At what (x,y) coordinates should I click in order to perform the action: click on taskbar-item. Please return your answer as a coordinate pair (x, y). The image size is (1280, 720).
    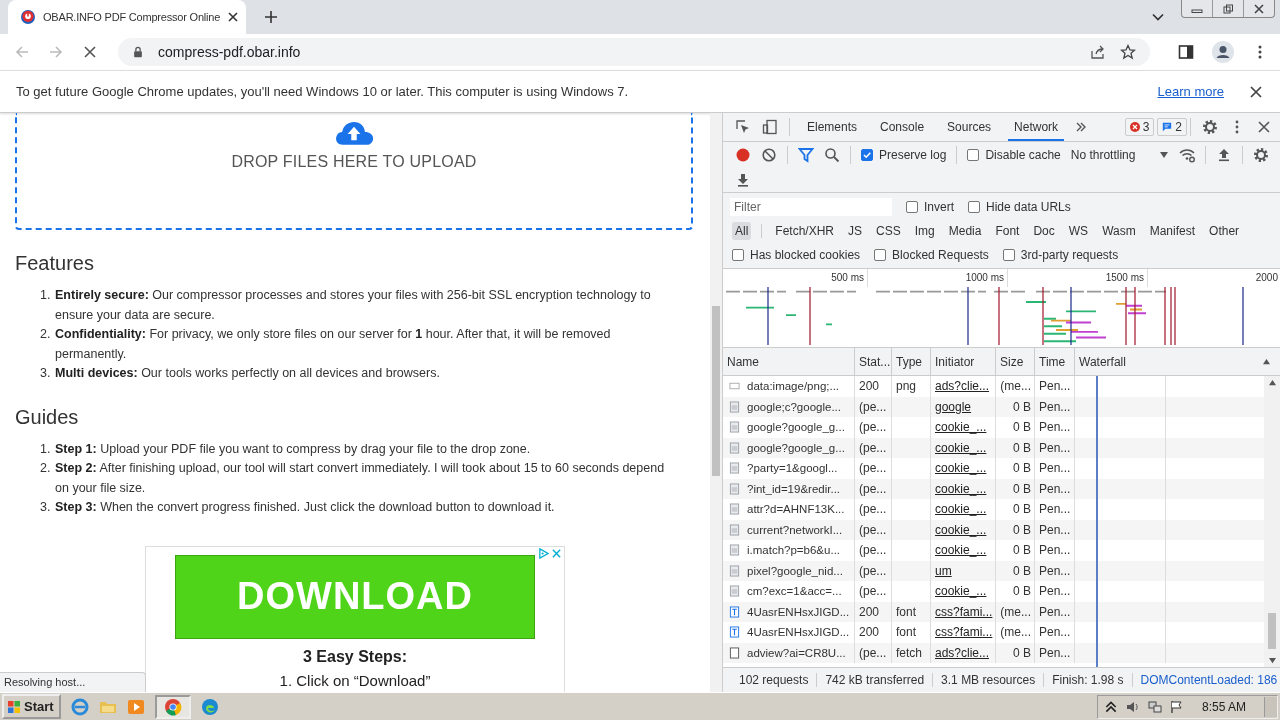
    Looking at the image, I should click on (172, 706).